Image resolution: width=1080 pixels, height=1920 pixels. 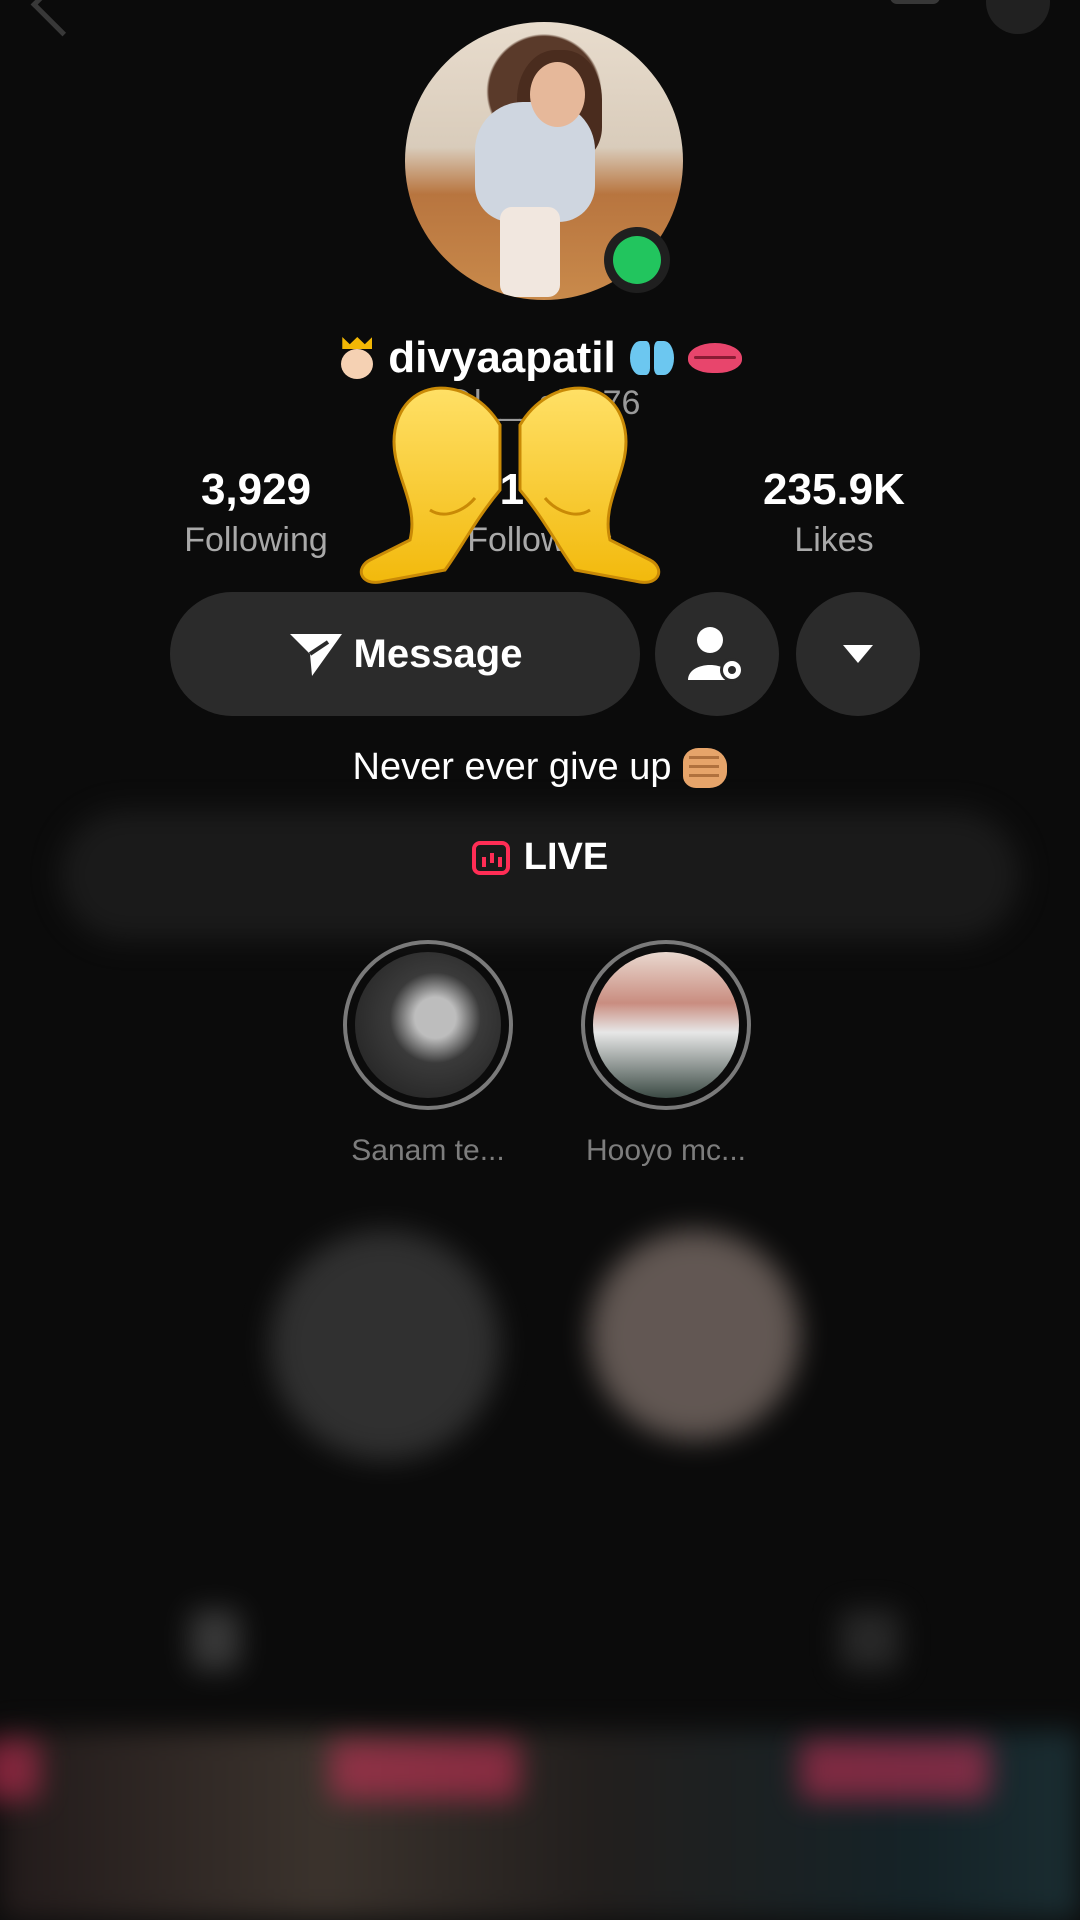 I want to click on likes-label: Likes, so click(x=834, y=540).